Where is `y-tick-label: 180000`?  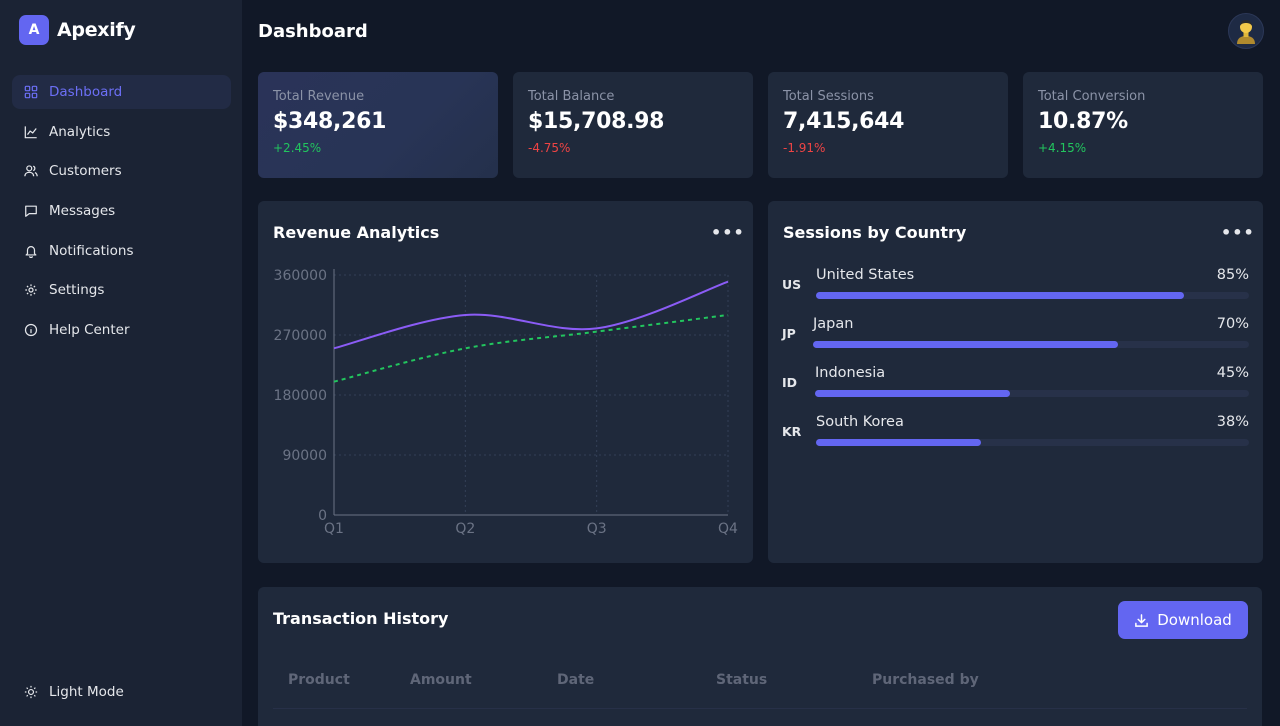 y-tick-label: 180000 is located at coordinates (300, 396).